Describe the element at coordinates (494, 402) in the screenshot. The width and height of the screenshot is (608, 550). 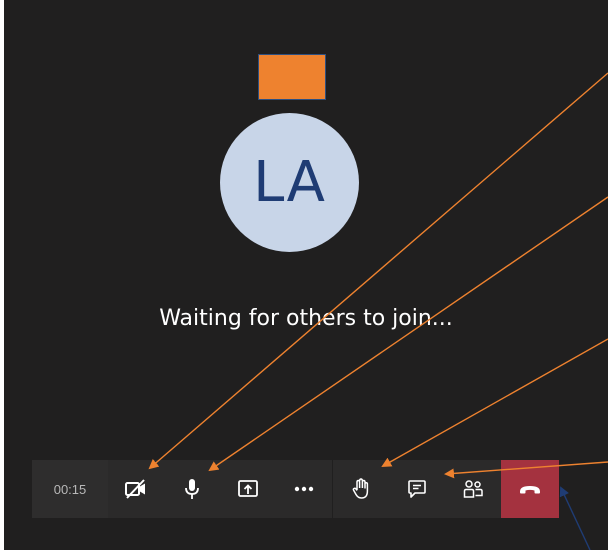
I see `arrow-to-raise-hand` at that location.